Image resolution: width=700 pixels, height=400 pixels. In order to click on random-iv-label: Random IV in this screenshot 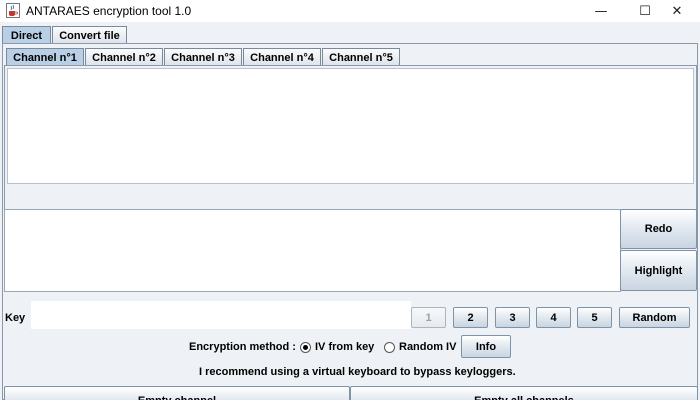, I will do `click(427, 347)`.